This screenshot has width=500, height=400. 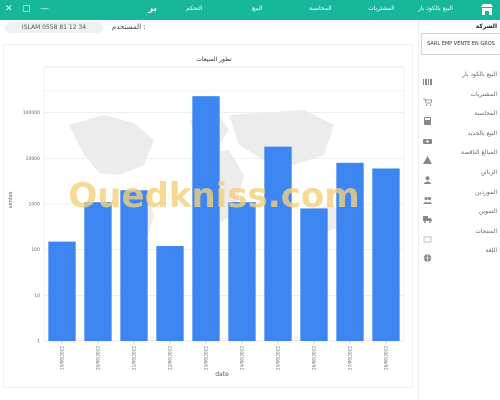 I want to click on user-value-field: ISLAM 0558 81 12 34, so click(x=54, y=27).